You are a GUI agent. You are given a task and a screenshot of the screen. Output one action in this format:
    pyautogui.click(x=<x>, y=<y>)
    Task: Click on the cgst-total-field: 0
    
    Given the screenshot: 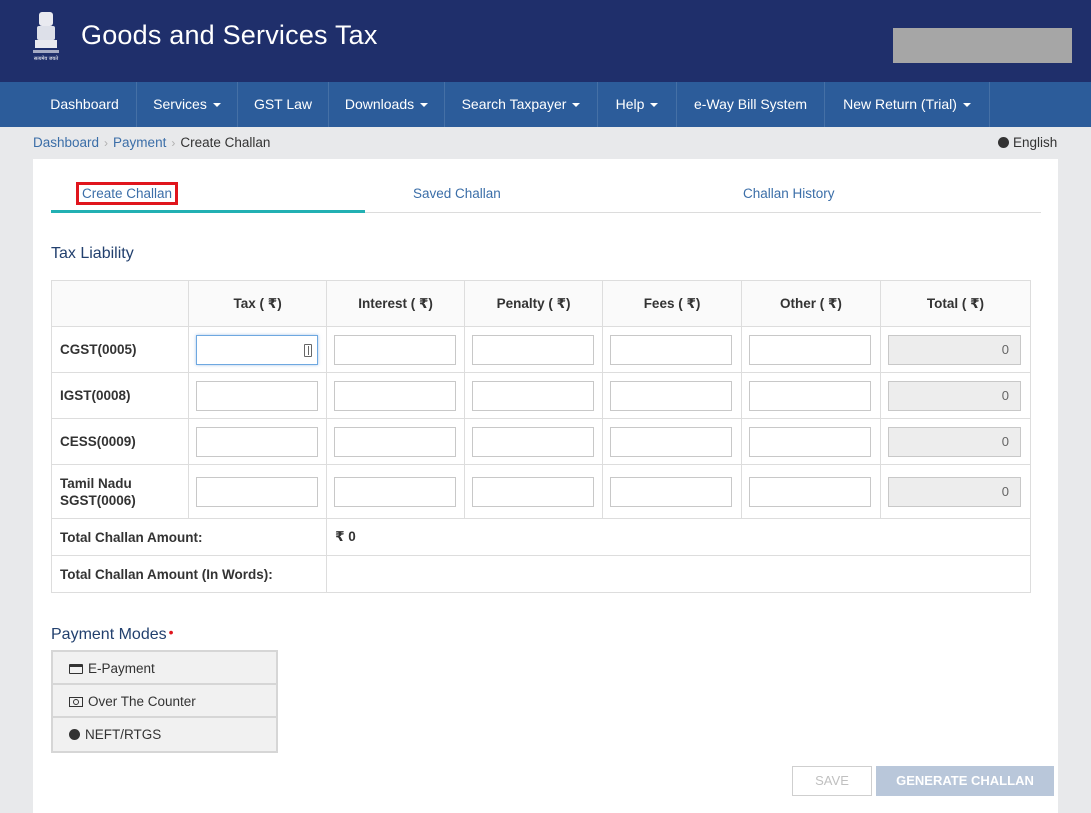 What is the action you would take?
    pyautogui.click(x=954, y=349)
    